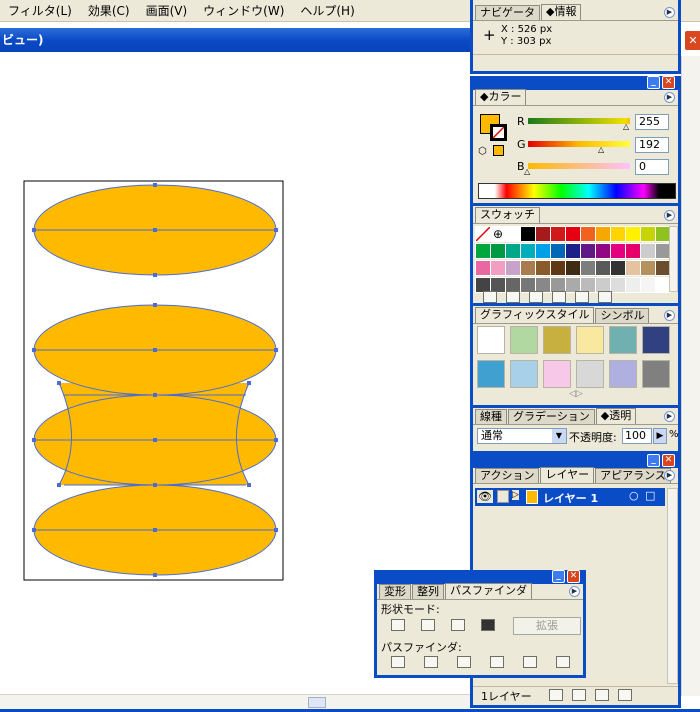 This screenshot has height=712, width=700. What do you see at coordinates (601, 149) in the screenshot?
I see `g-slider-handle: △` at bounding box center [601, 149].